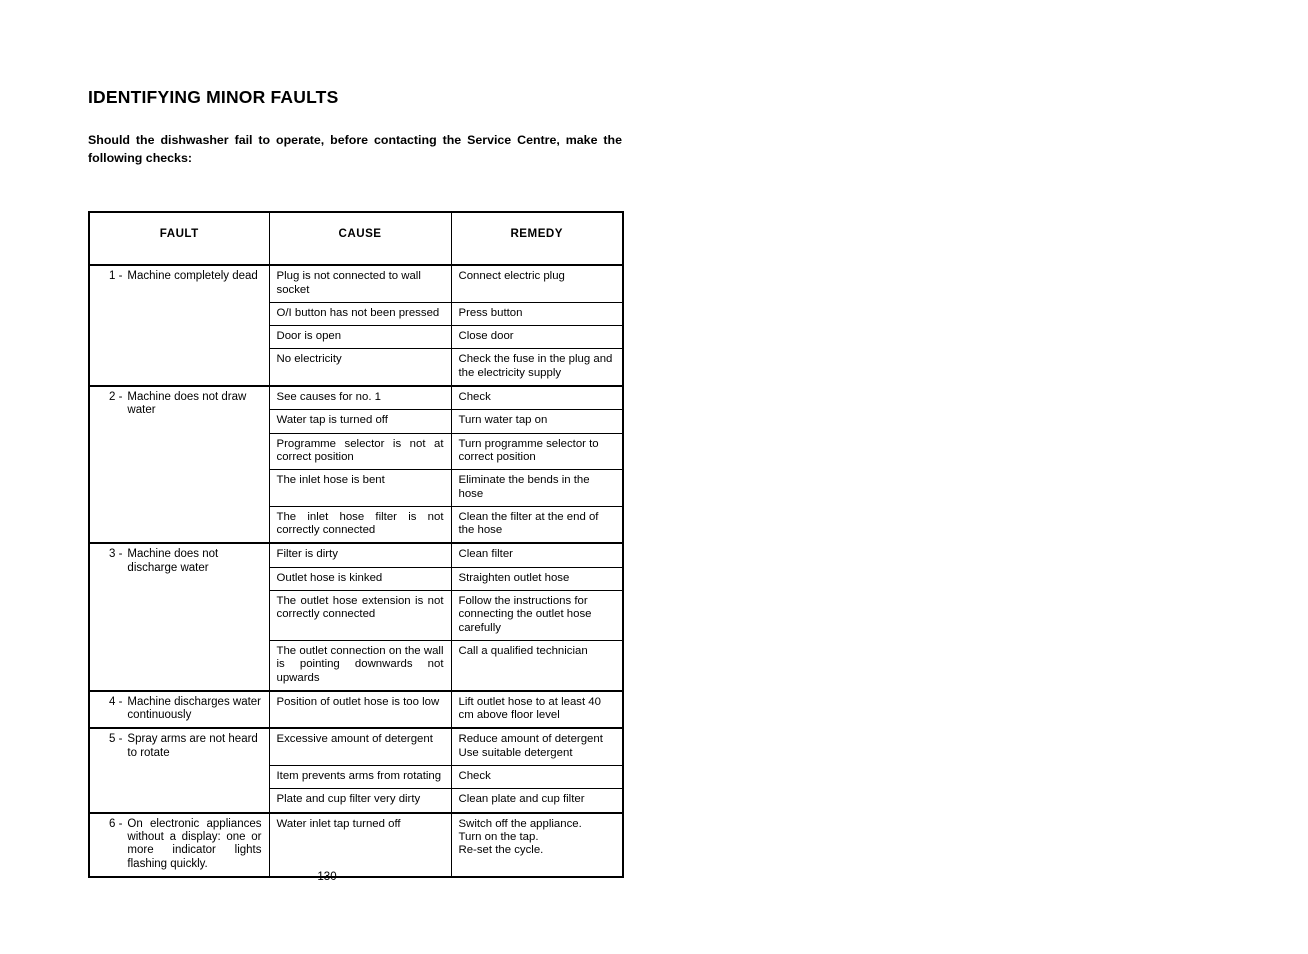 The height and width of the screenshot is (954, 1308). I want to click on cause-cell: Plug is not connected to wall socket, so click(360, 283).